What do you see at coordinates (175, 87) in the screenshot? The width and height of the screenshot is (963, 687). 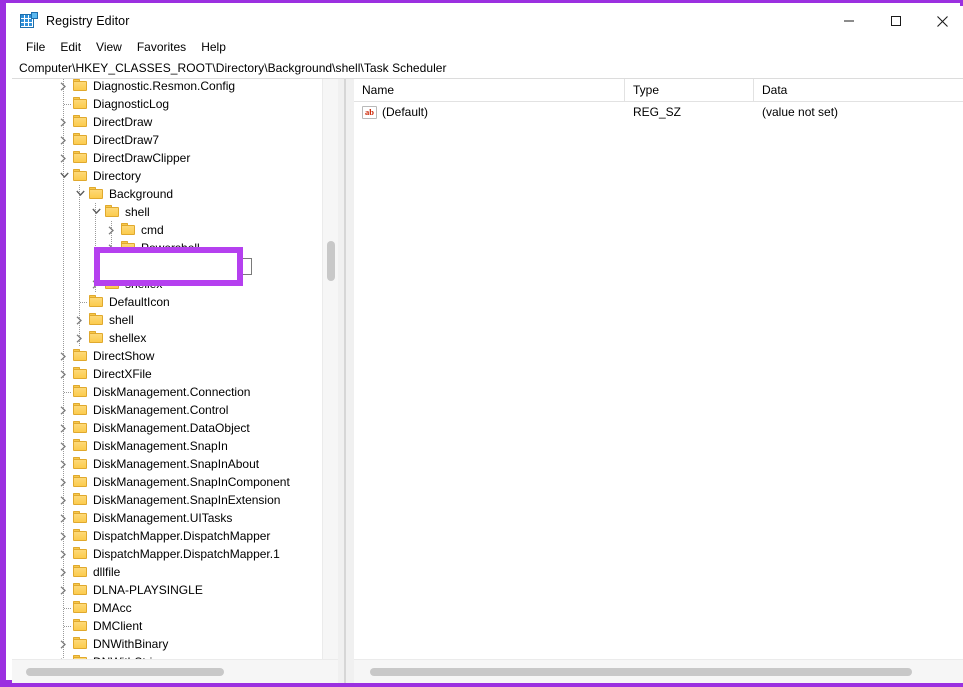 I see `tree-item: Diagnostic.Resmon.Config` at bounding box center [175, 87].